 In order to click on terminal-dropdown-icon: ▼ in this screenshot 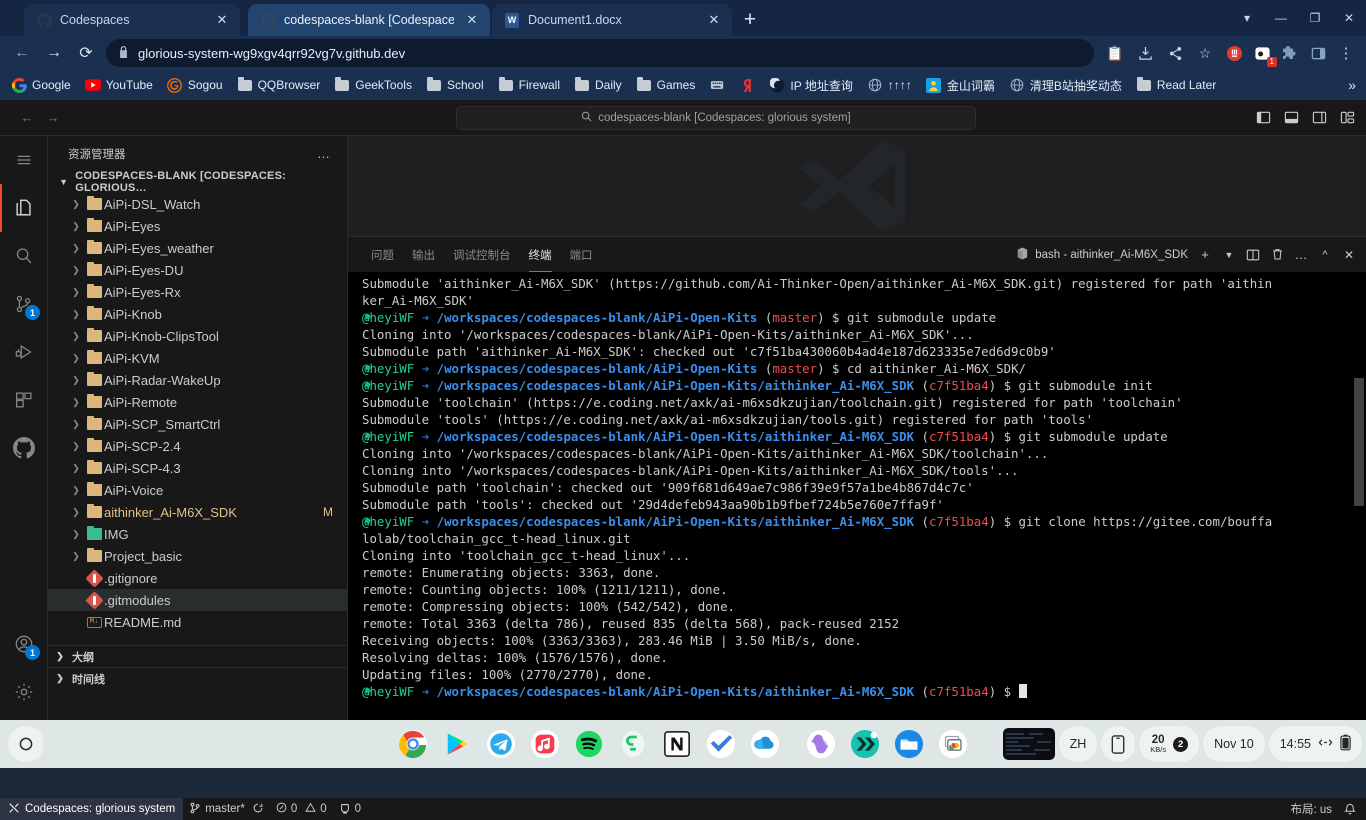, I will do `click(1229, 255)`.